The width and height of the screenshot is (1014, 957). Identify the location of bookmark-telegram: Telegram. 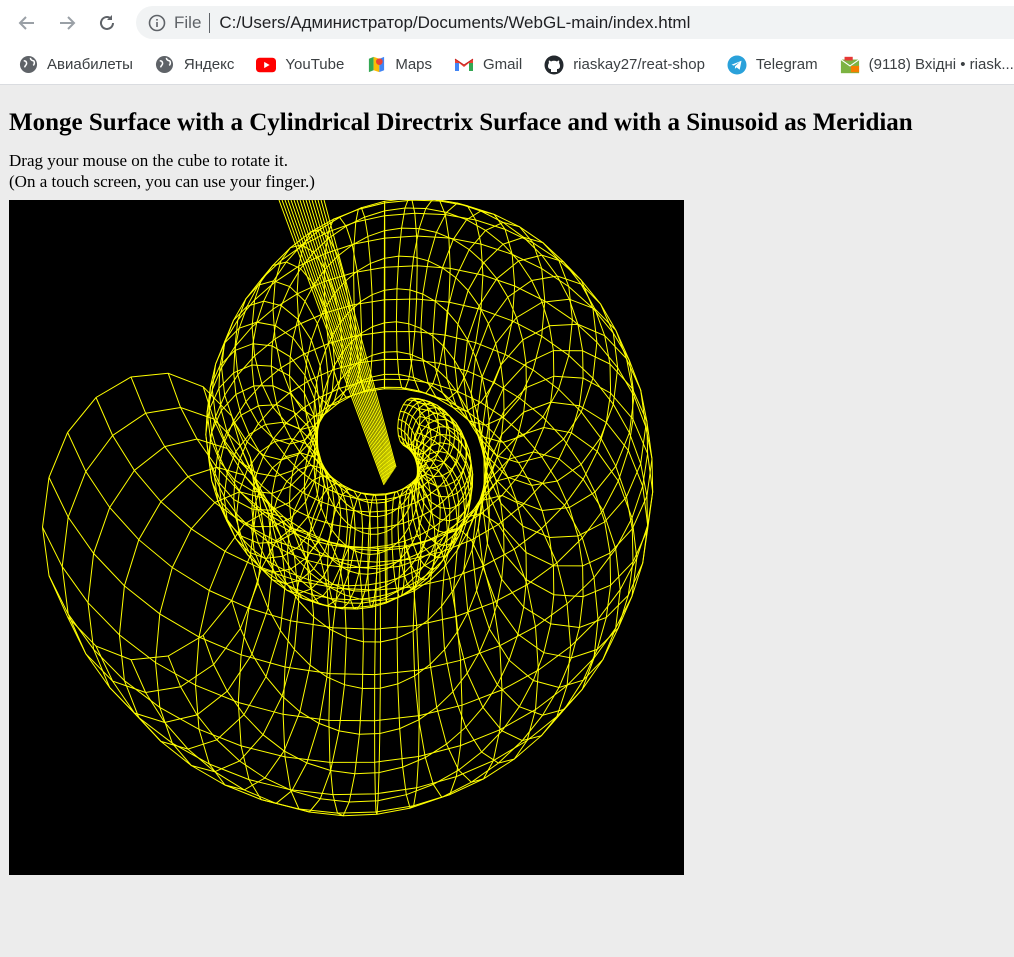
(772, 65).